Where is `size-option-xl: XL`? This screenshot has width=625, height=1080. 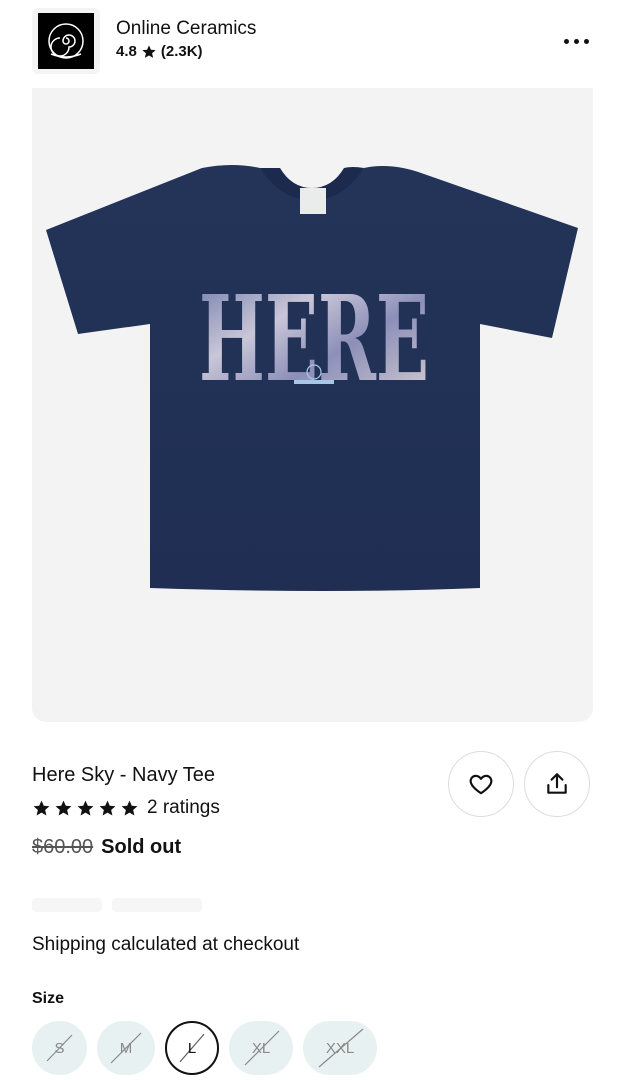 size-option-xl: XL is located at coordinates (261, 1048).